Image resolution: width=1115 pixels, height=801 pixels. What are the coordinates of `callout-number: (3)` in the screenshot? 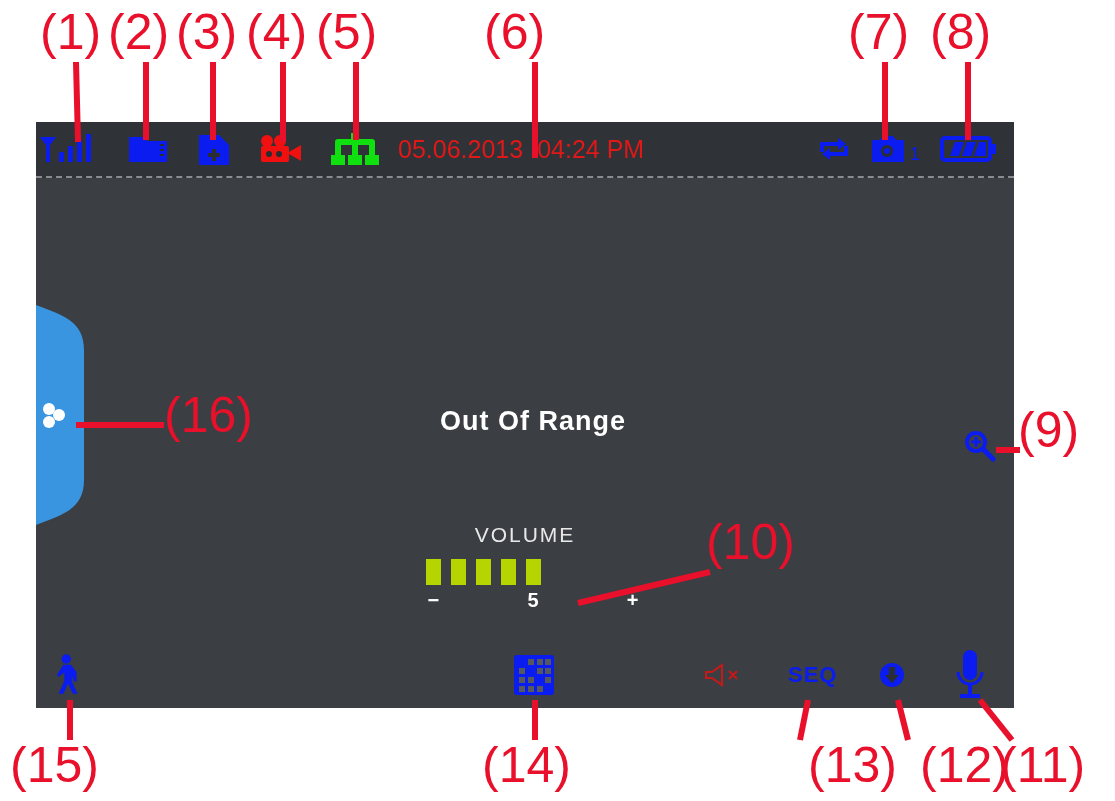 It's located at (207, 32).